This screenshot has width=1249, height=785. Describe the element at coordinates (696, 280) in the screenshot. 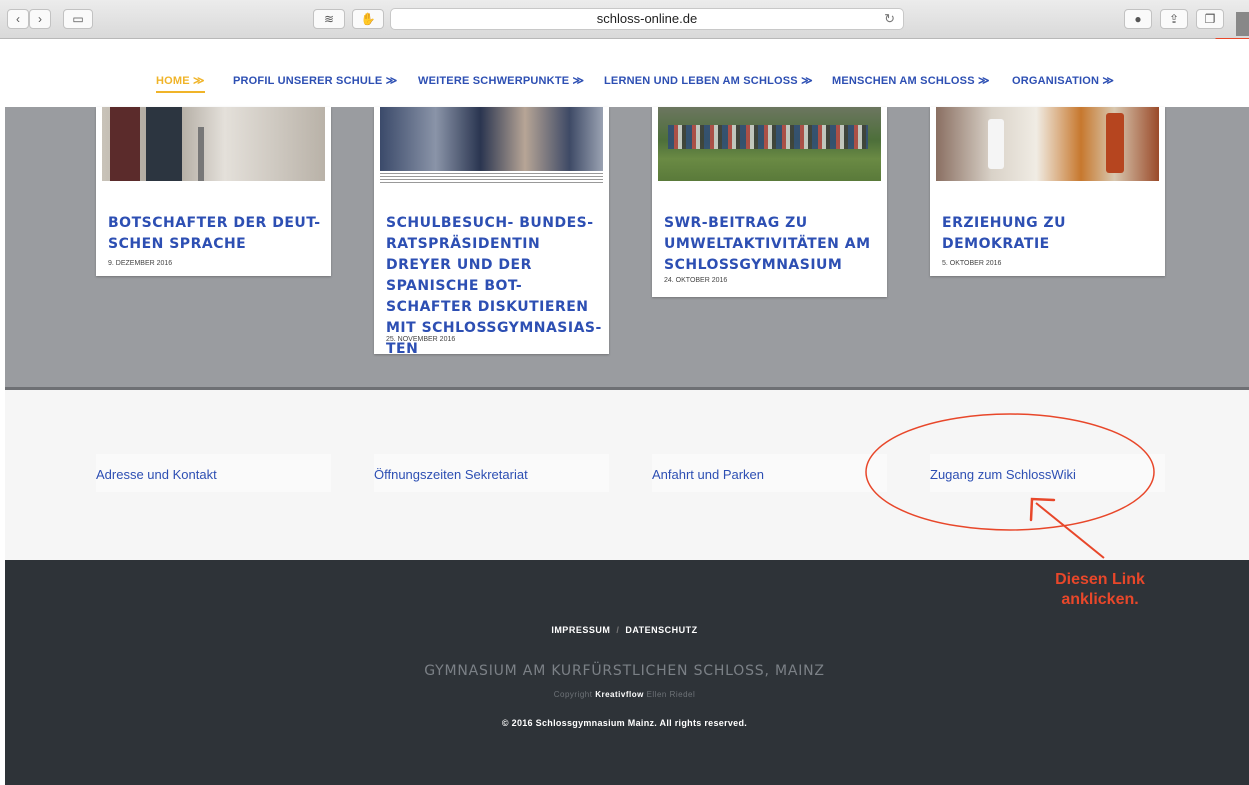

I see `post-date: 24. OKTOBER 2016` at that location.